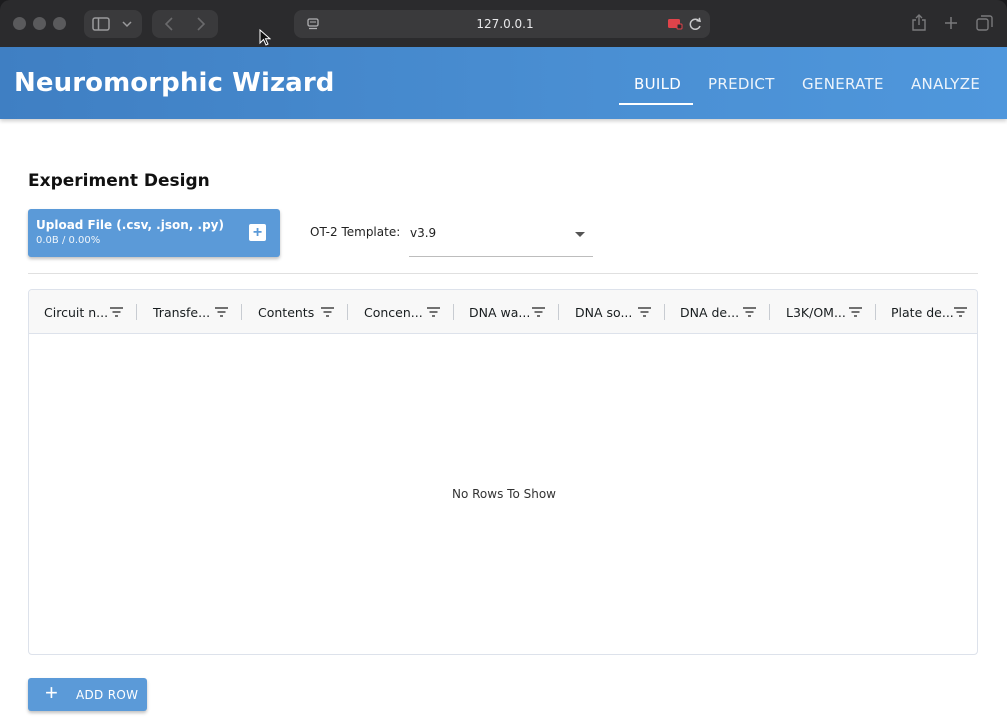  I want to click on template-value: v3.9, so click(423, 233).